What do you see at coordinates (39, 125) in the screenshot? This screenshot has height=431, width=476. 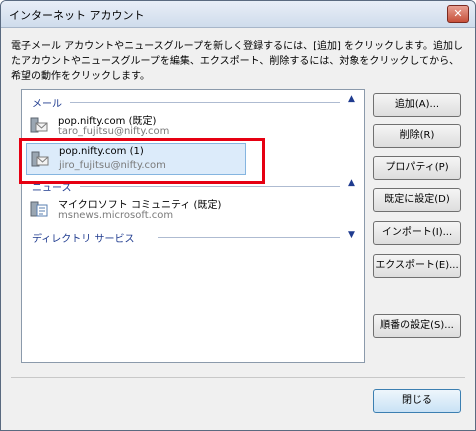 I see `mail-account-icon` at bounding box center [39, 125].